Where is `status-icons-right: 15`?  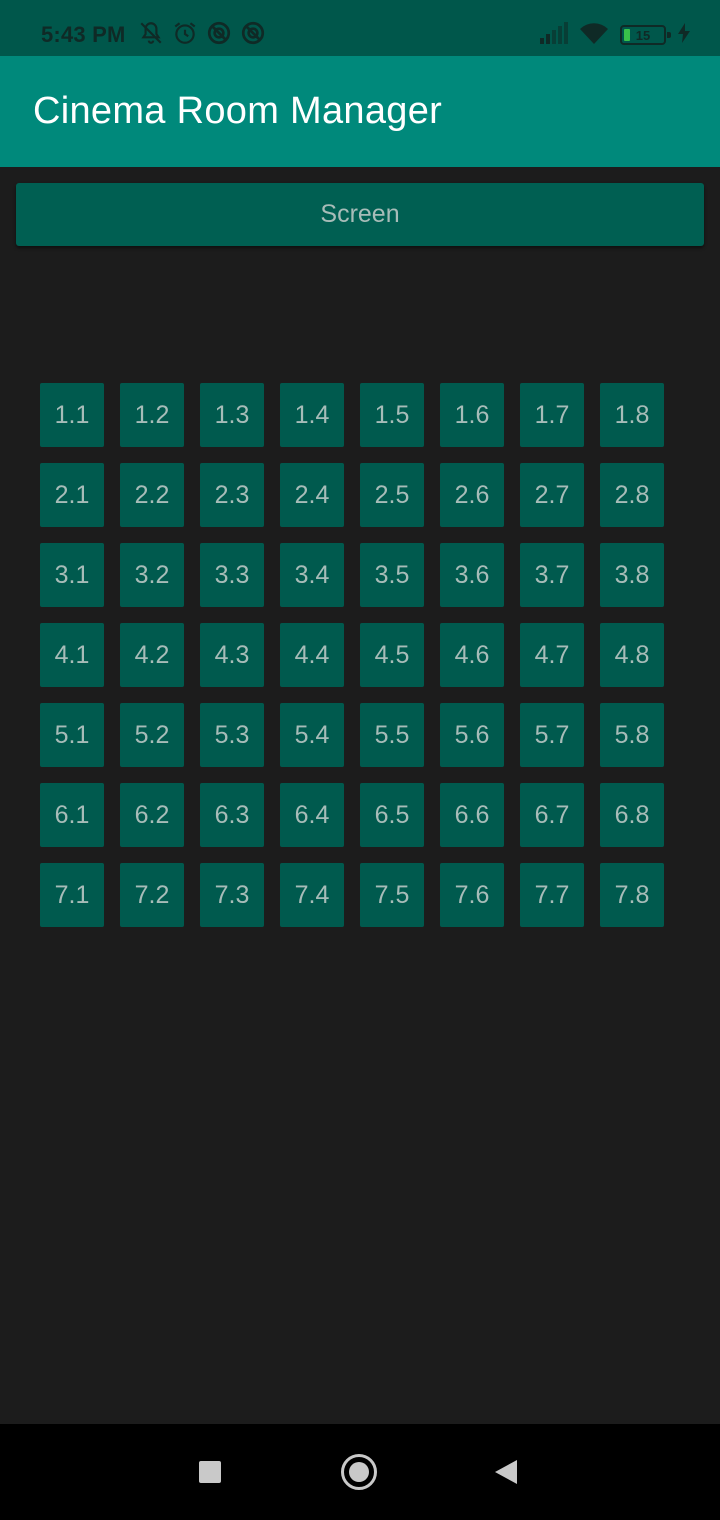
status-icons-right: 15 is located at coordinates (615, 35).